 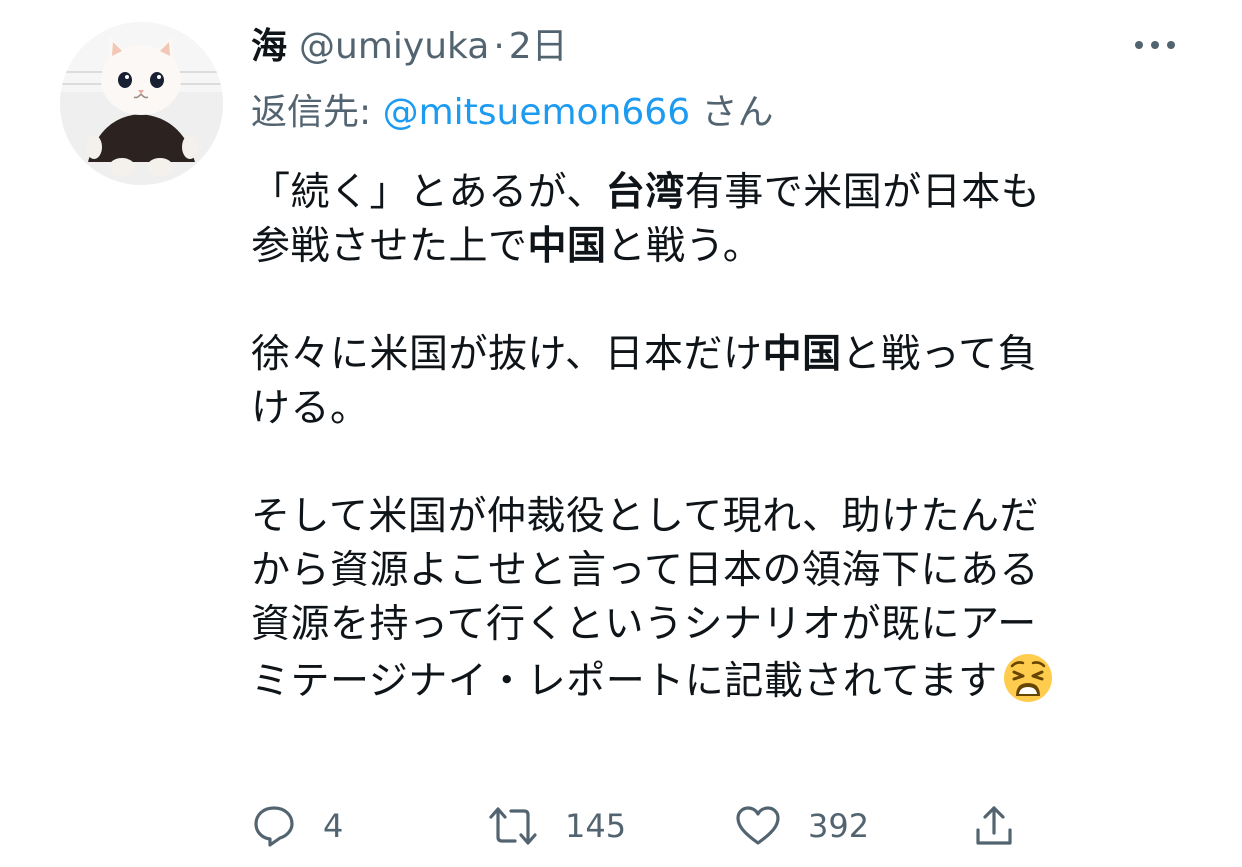 What do you see at coordinates (537, 112) in the screenshot?
I see `reply-mention-link: @mitsuemon666` at bounding box center [537, 112].